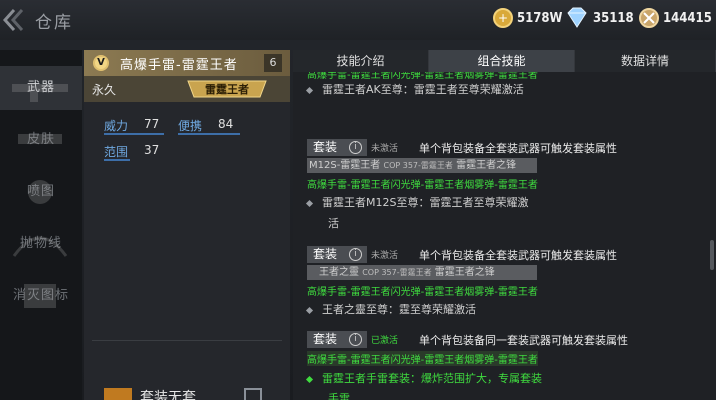 This screenshot has height=400, width=716. I want to click on page-title: 仓库, so click(54, 23).